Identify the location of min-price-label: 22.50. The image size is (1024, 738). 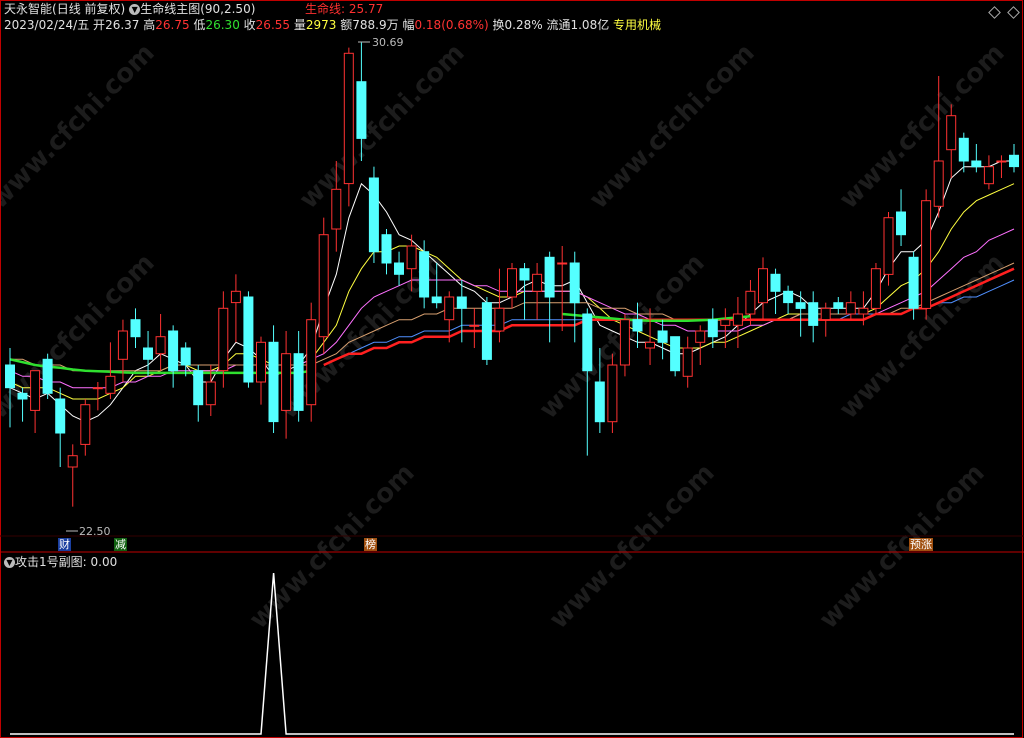
(95, 531).